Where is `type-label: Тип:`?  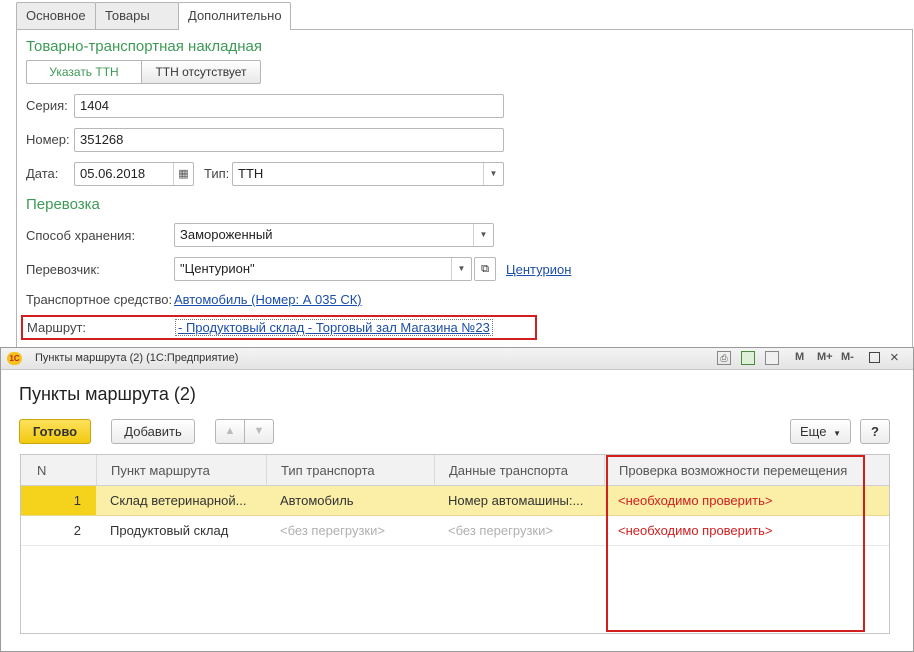
type-label: Тип: is located at coordinates (217, 173).